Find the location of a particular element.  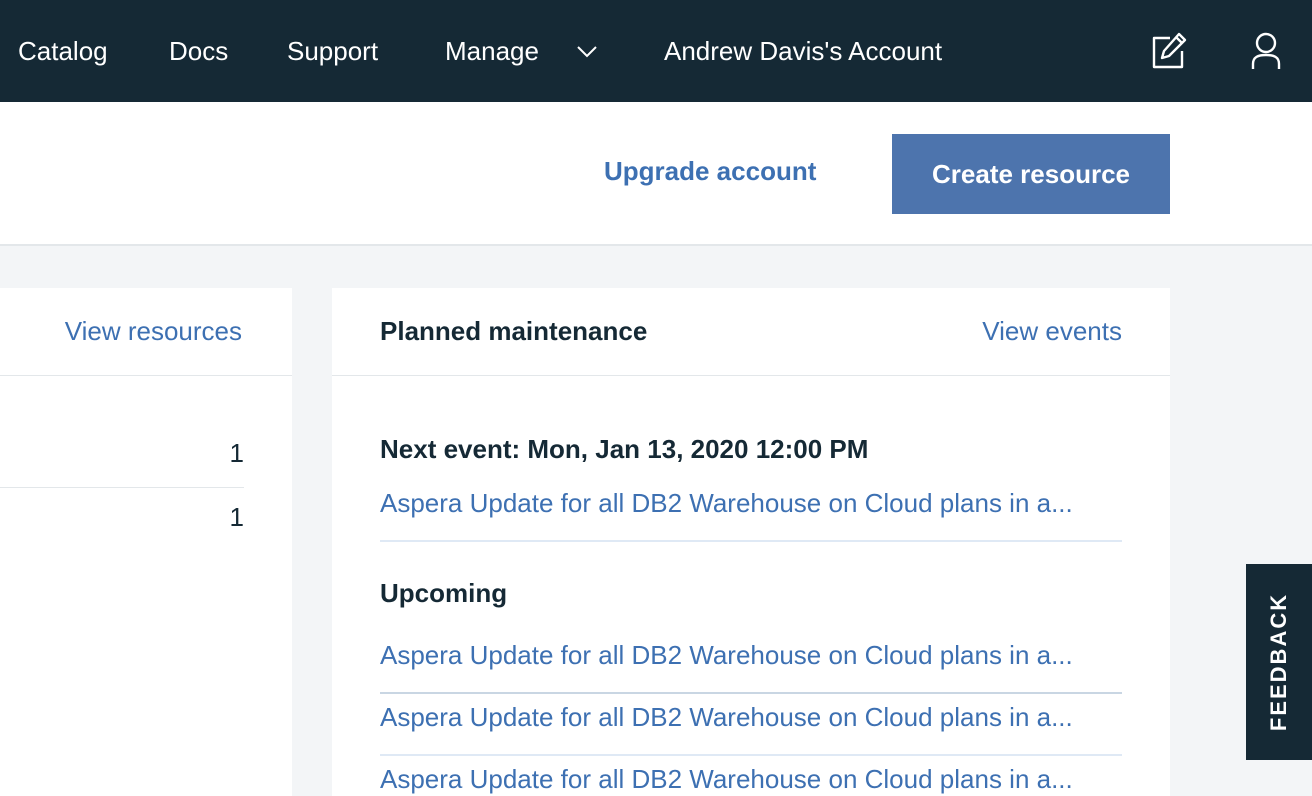

upgrade-account-link: Upgrade account is located at coordinates (710, 171).